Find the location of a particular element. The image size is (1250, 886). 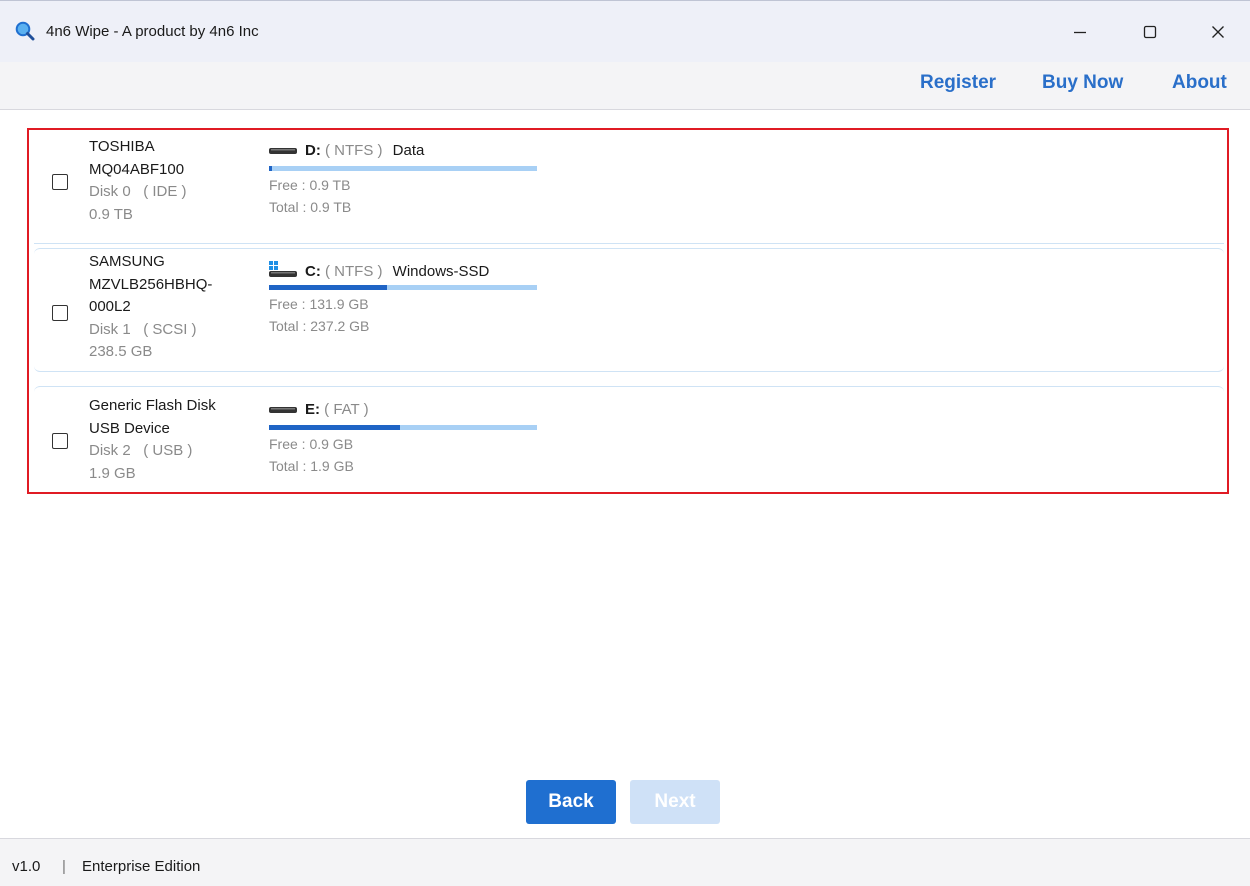

partition: E: ( FAT ) Free : 0.9 GB Total : 1.9 GB is located at coordinates (403, 439).